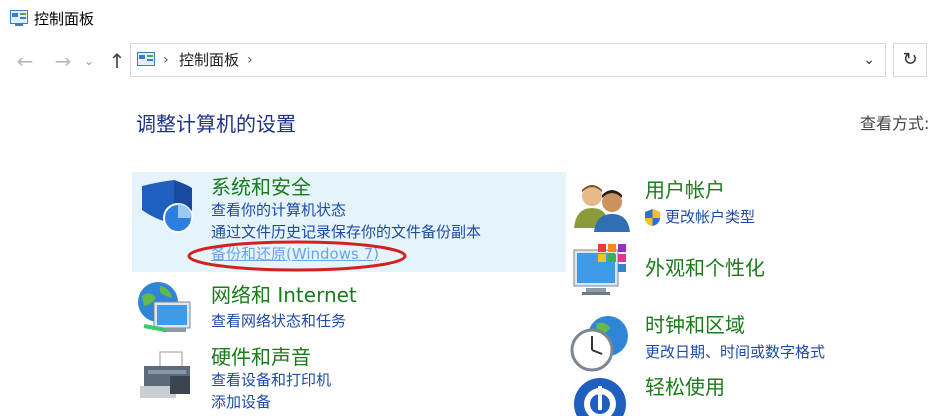  What do you see at coordinates (910, 60) in the screenshot?
I see `refresh-button: ↻` at bounding box center [910, 60].